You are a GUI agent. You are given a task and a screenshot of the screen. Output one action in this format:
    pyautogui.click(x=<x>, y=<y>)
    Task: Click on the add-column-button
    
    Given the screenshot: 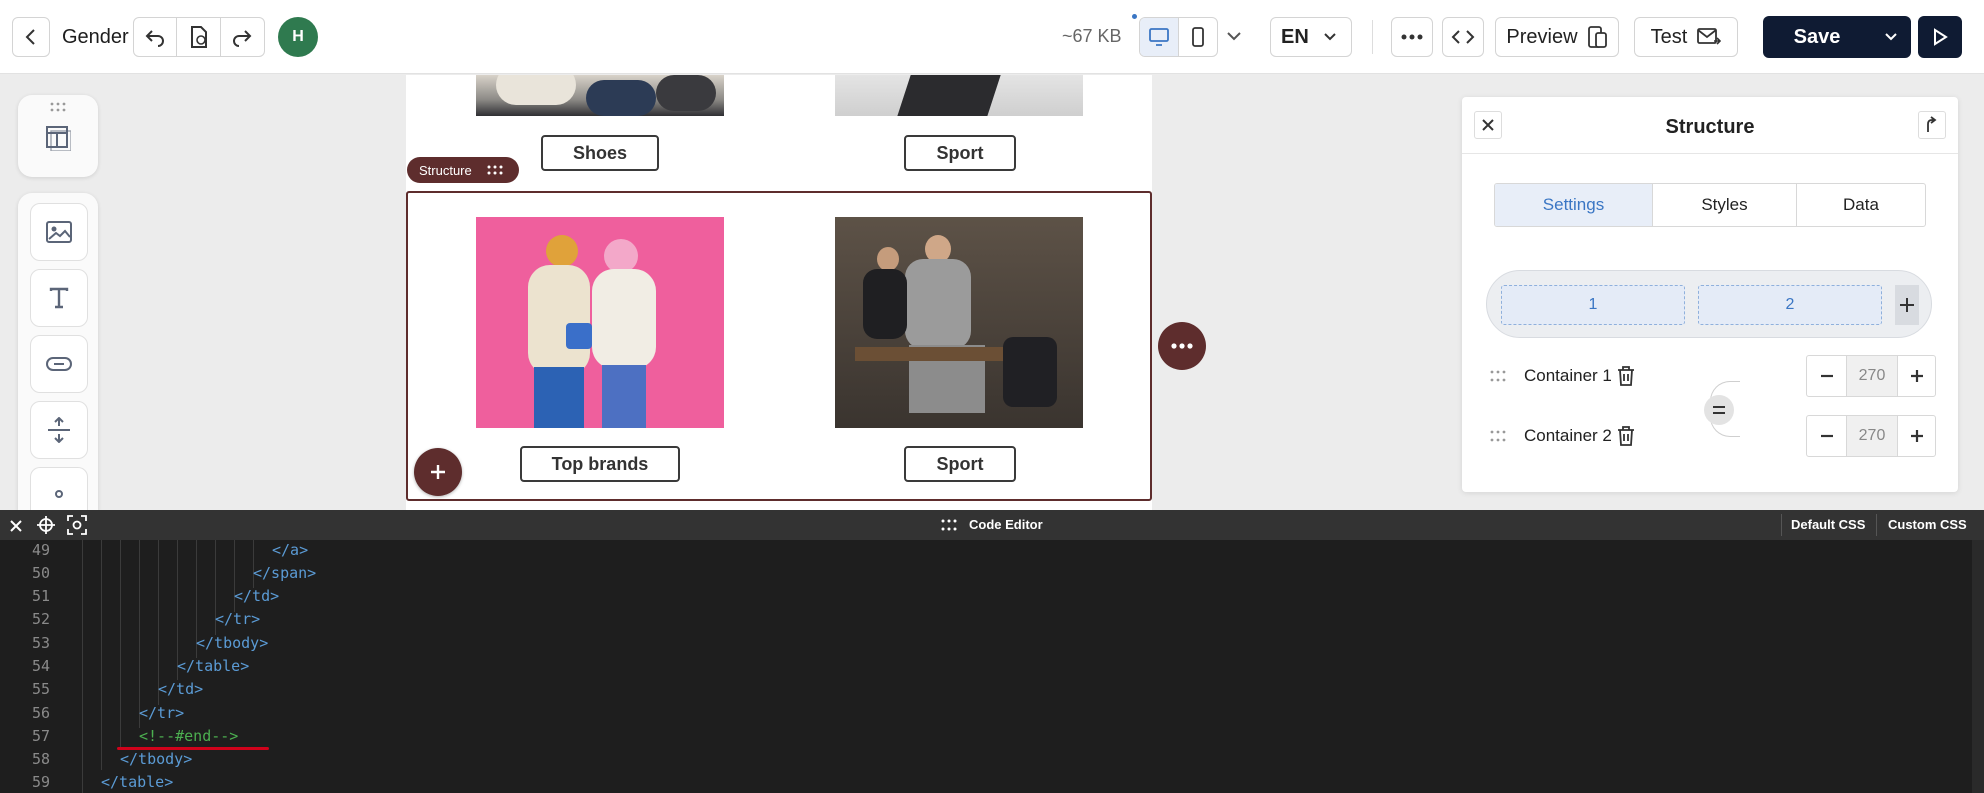 What is the action you would take?
    pyautogui.click(x=1907, y=305)
    